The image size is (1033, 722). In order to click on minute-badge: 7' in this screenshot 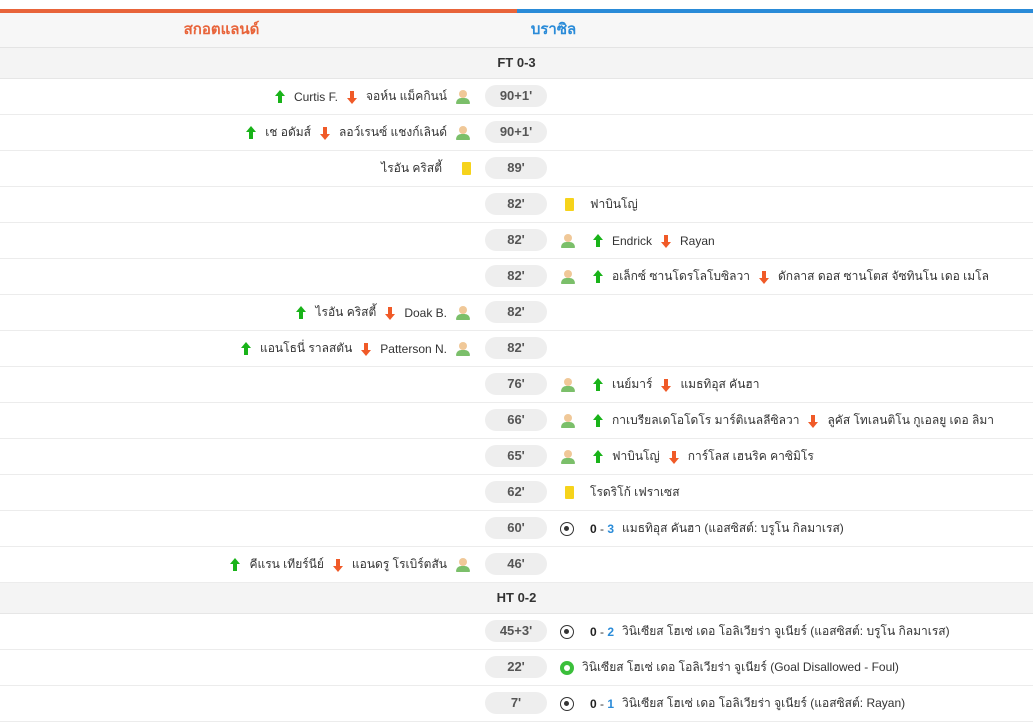, I will do `click(516, 703)`.